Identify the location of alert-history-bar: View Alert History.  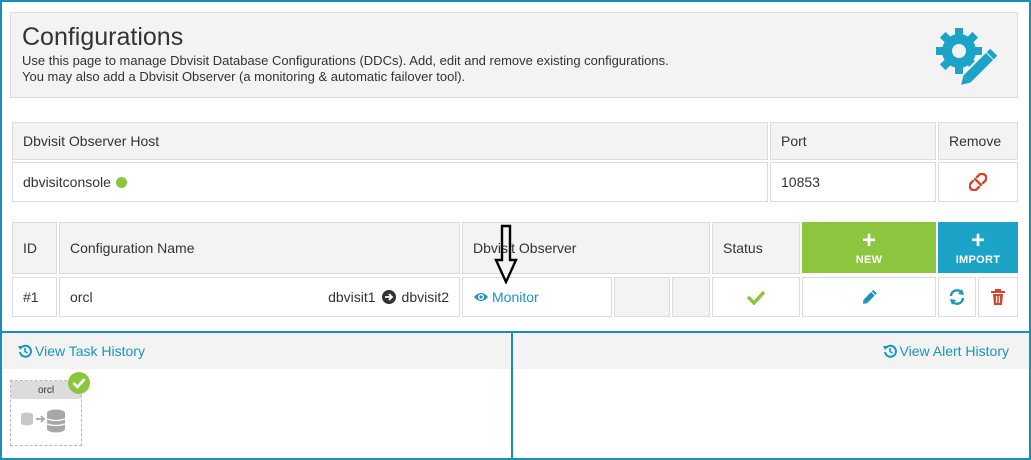
(771, 351).